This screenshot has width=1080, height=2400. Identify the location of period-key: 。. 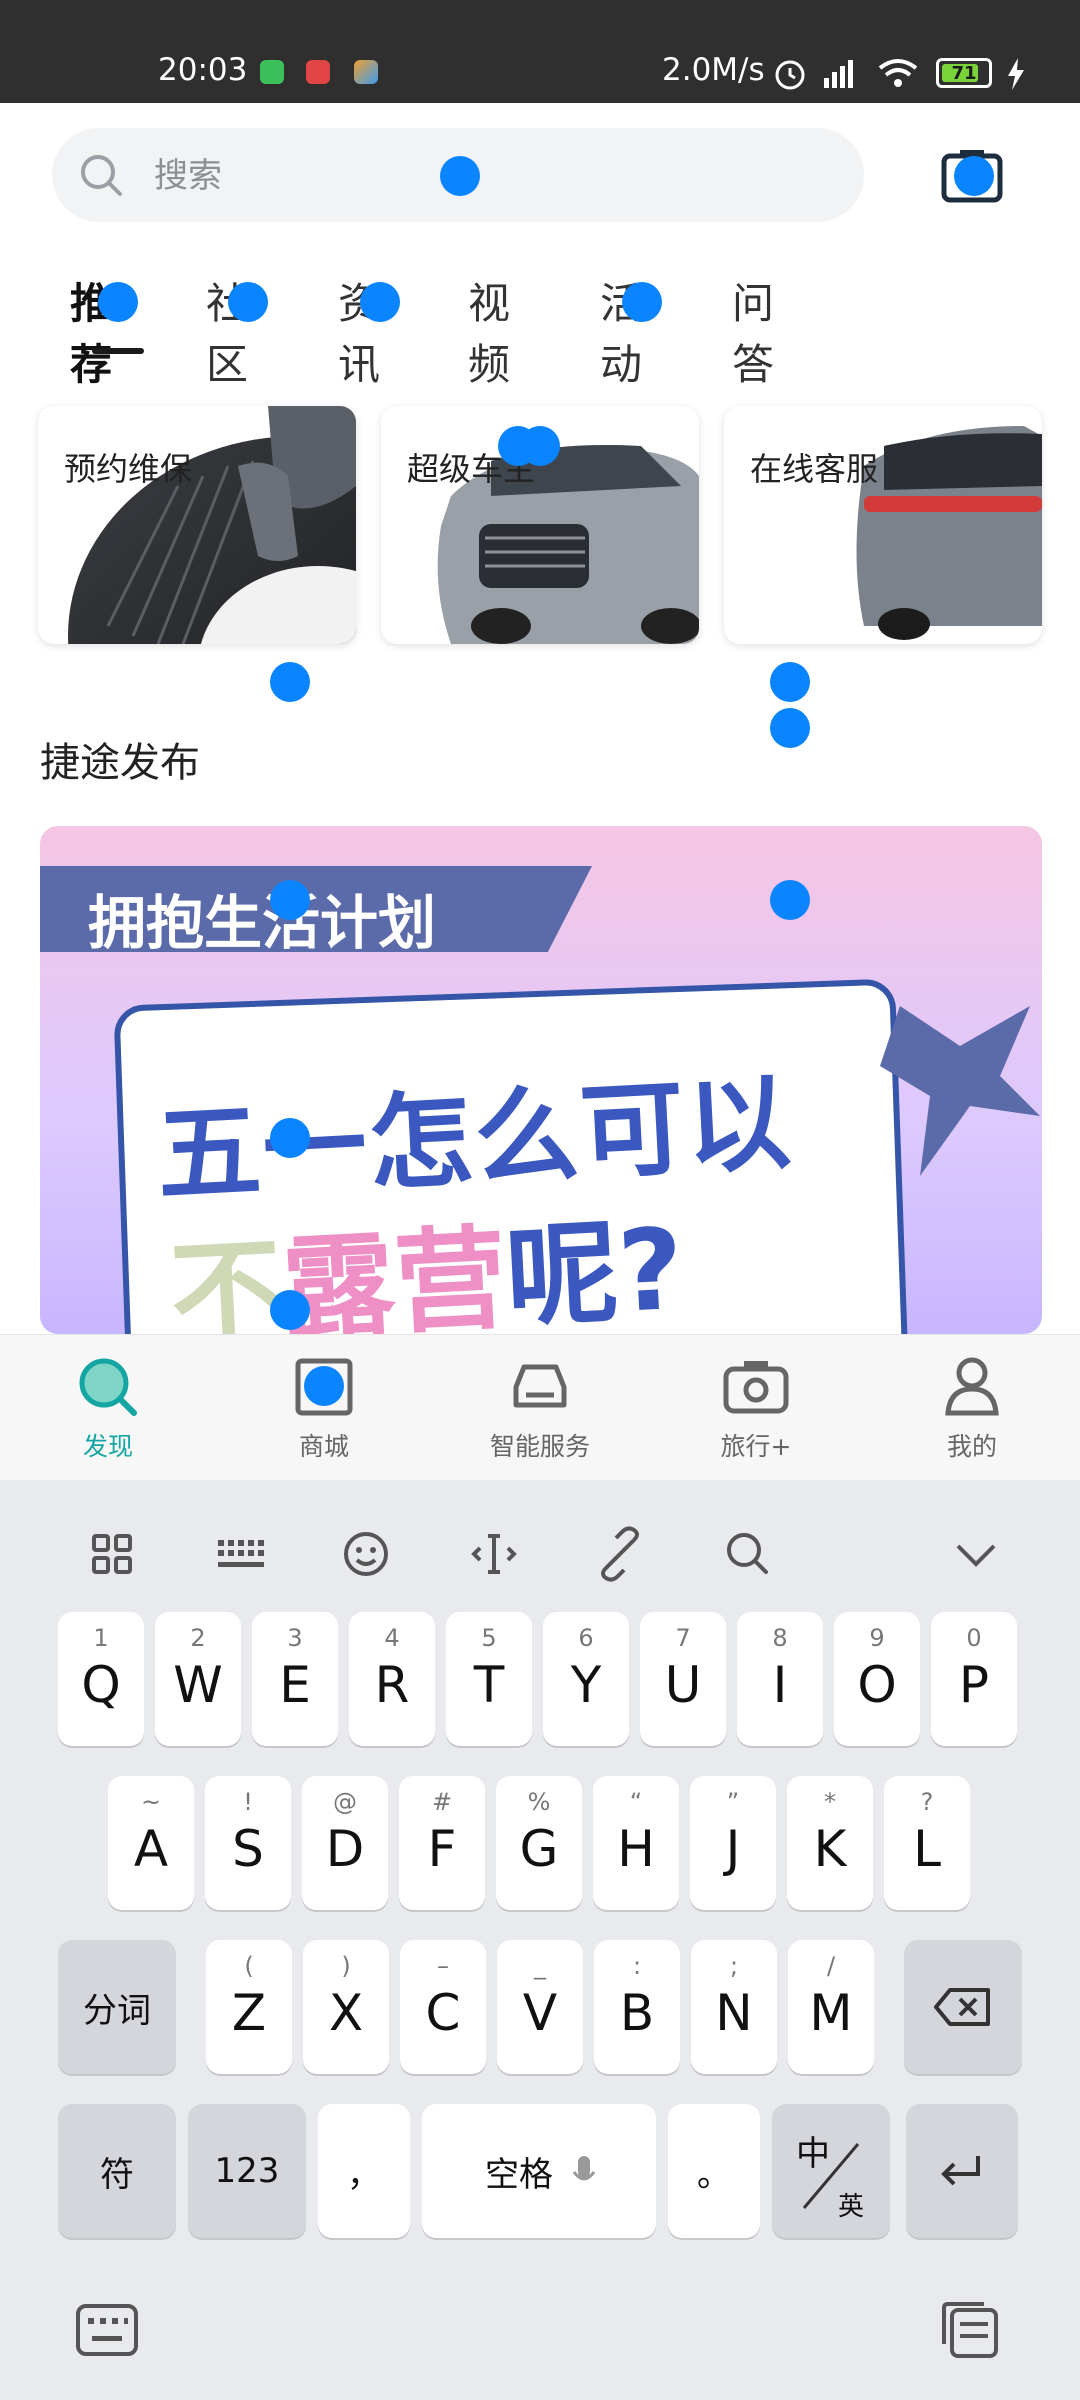
(714, 2171).